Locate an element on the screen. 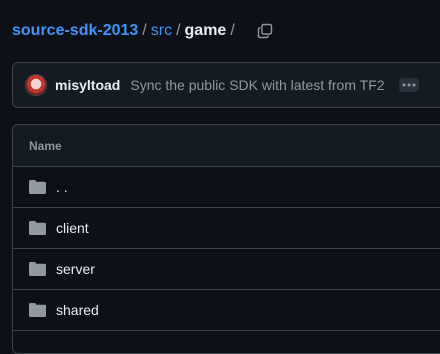 Image resolution: width=440 pixels, height=354 pixels. breadcrumb-src-link: src is located at coordinates (161, 31).